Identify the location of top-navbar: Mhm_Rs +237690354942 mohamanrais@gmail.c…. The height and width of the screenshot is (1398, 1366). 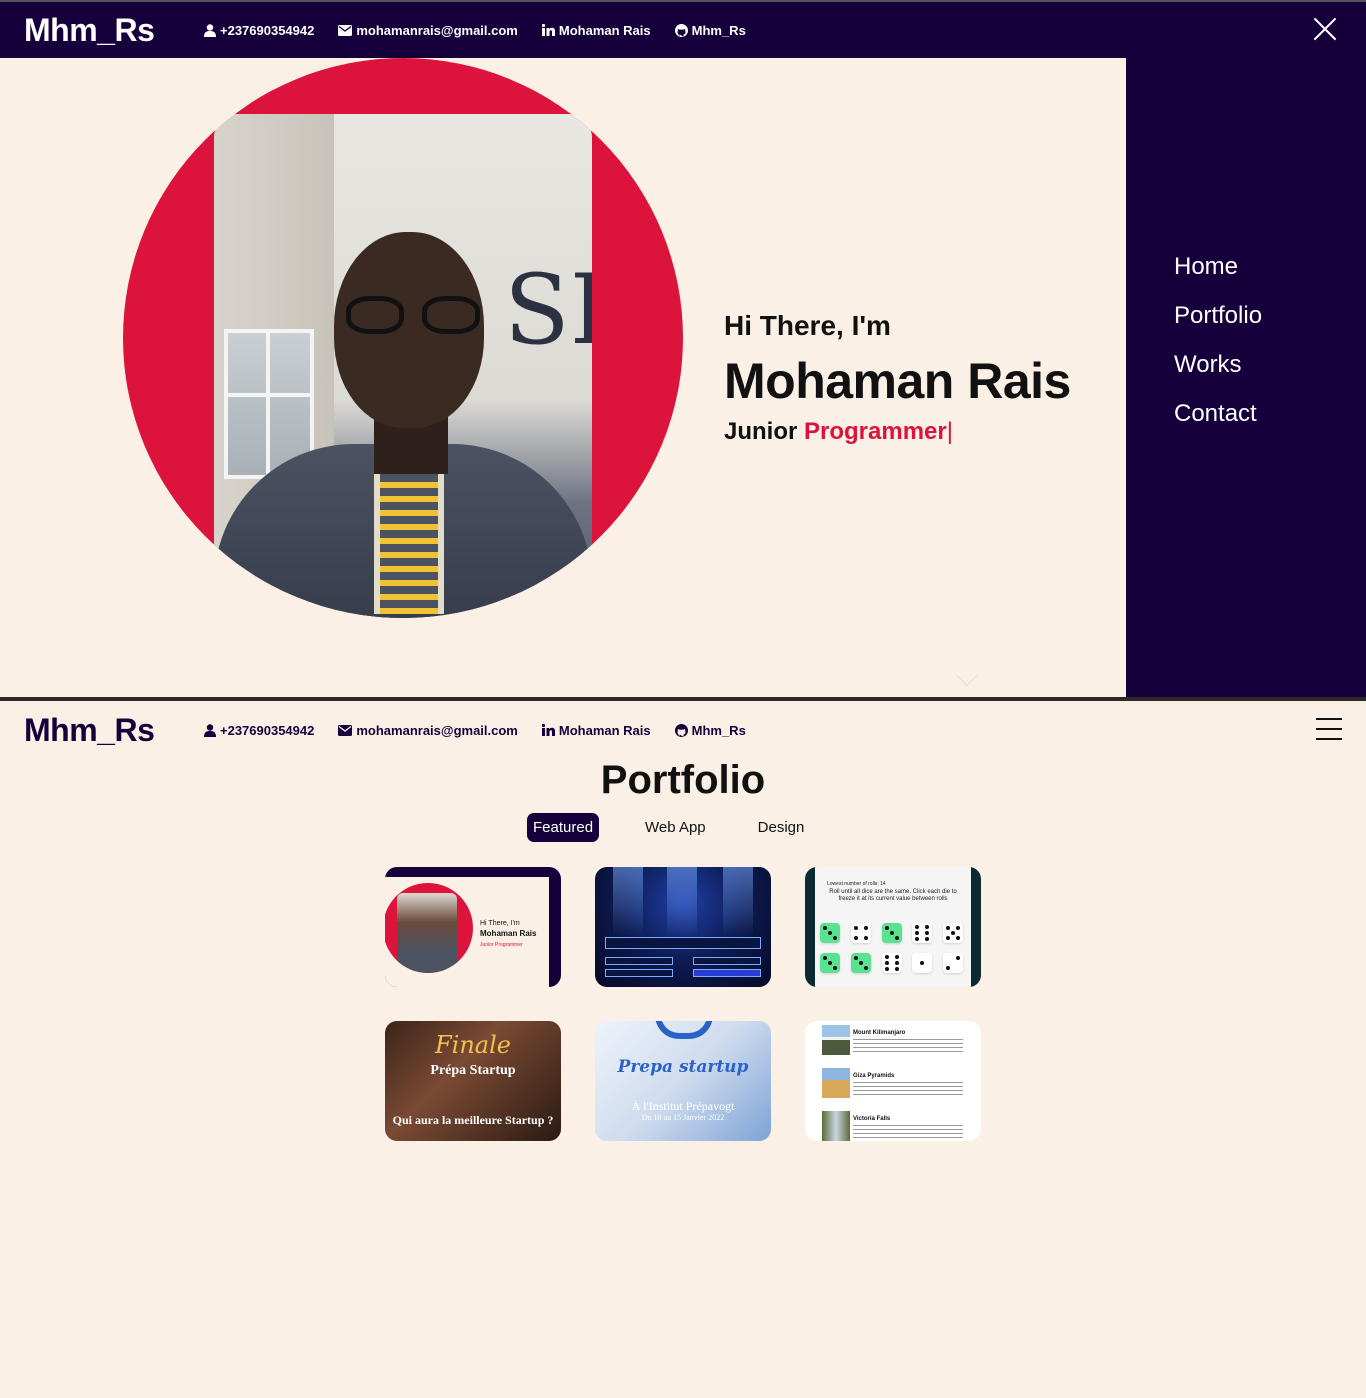
(683, 30).